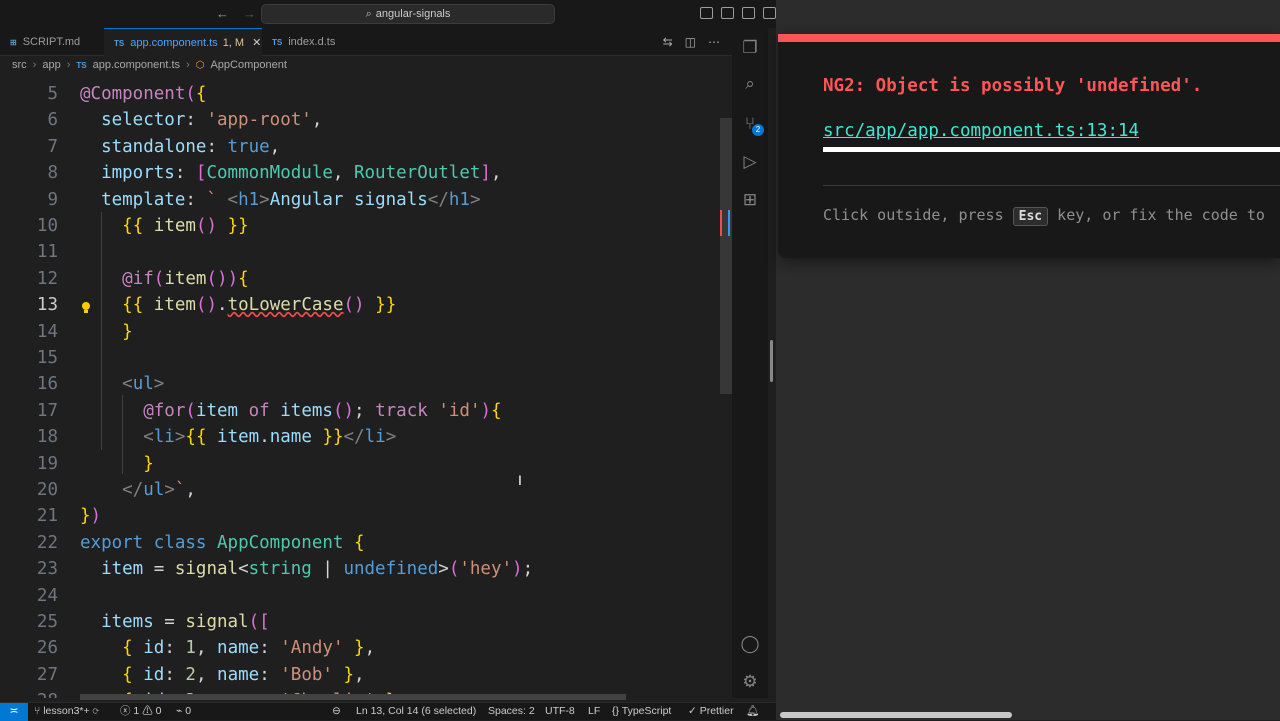 The width and height of the screenshot is (1280, 721). Describe the element at coordinates (47, 278) in the screenshot. I see `line-number: 12` at that location.